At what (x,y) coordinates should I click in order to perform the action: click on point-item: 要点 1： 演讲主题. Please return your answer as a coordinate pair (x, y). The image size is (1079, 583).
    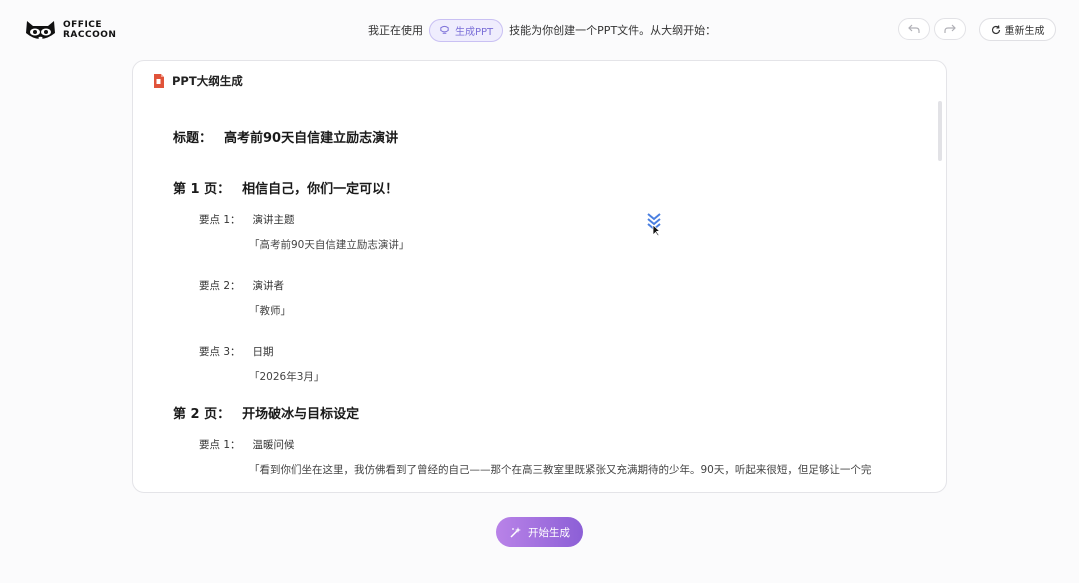
    Looking at the image, I should click on (546, 220).